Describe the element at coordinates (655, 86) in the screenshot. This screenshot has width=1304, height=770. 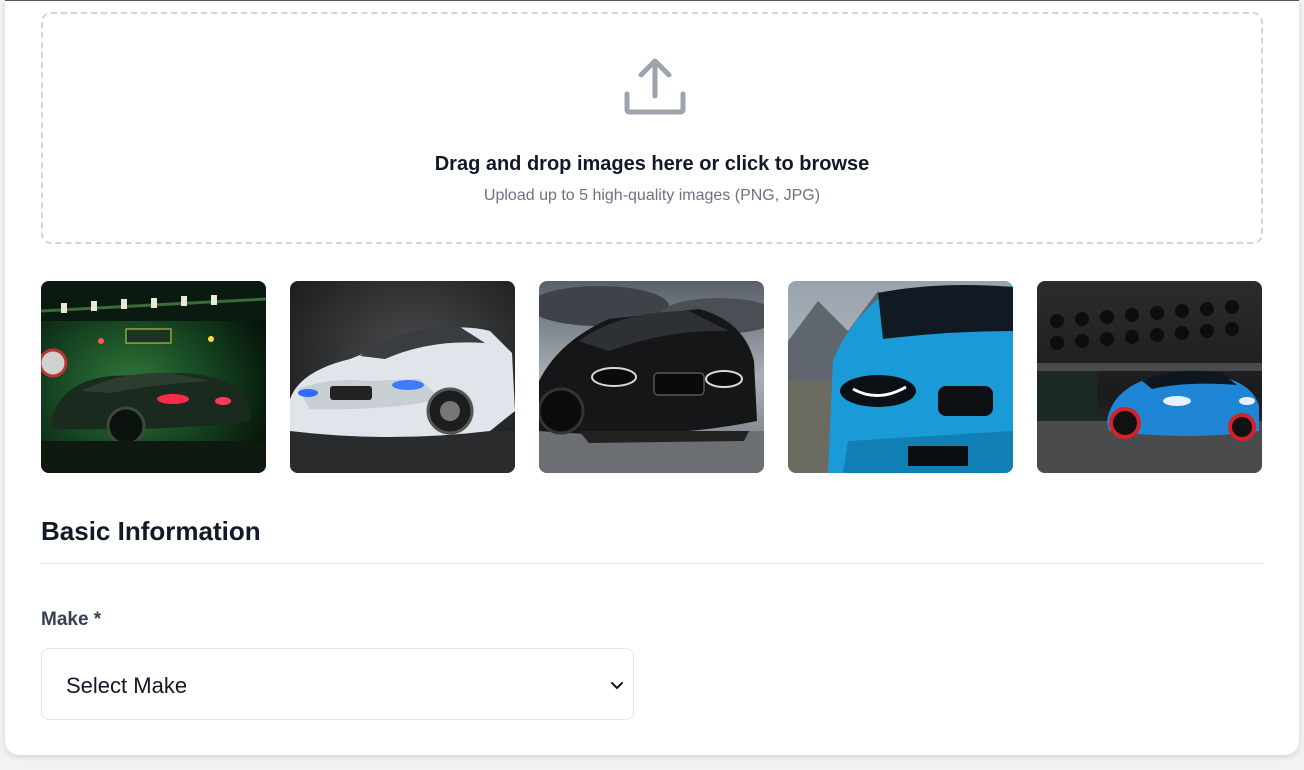
I see `upload-icon` at that location.